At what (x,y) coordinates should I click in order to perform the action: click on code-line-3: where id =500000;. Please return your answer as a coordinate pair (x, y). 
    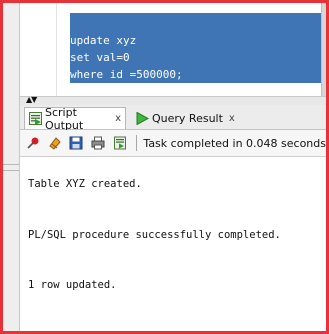
    Looking at the image, I should click on (126, 74).